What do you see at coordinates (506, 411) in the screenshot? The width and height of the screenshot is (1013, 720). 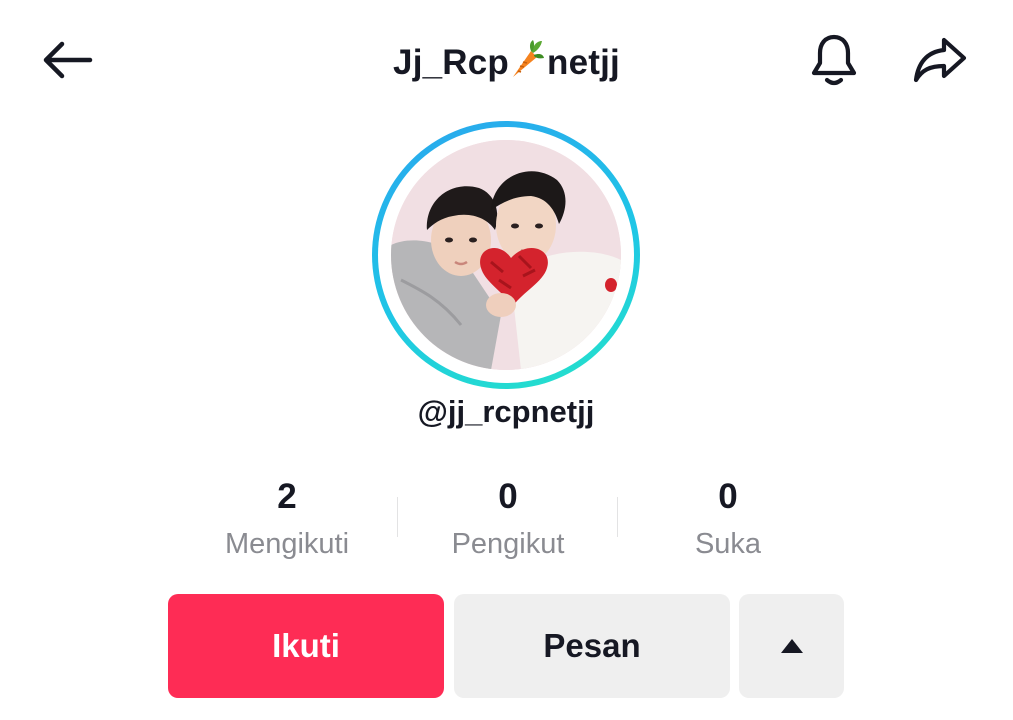 I see `username-handle: @jj_rcpnetjj` at bounding box center [506, 411].